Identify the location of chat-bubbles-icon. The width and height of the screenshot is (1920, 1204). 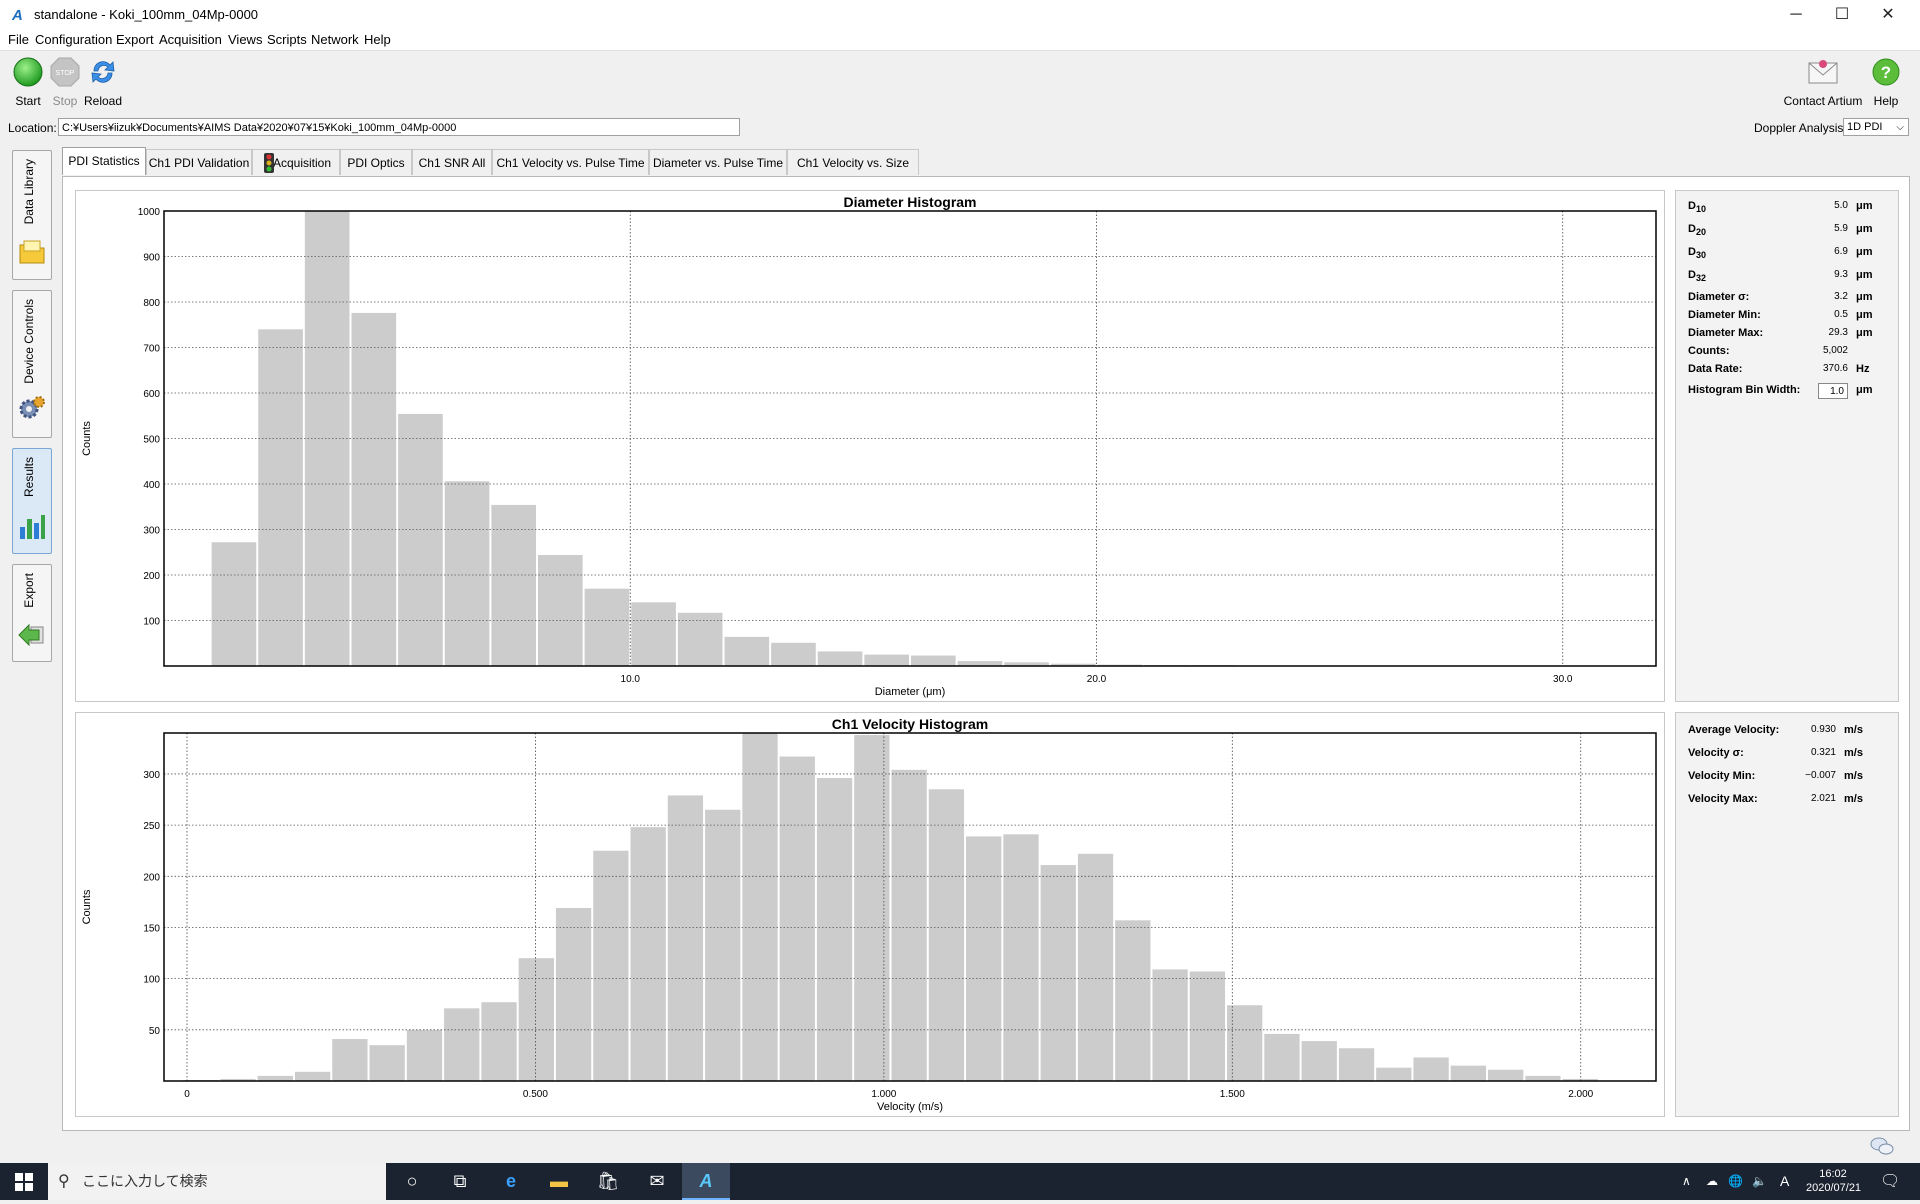
(1882, 1146).